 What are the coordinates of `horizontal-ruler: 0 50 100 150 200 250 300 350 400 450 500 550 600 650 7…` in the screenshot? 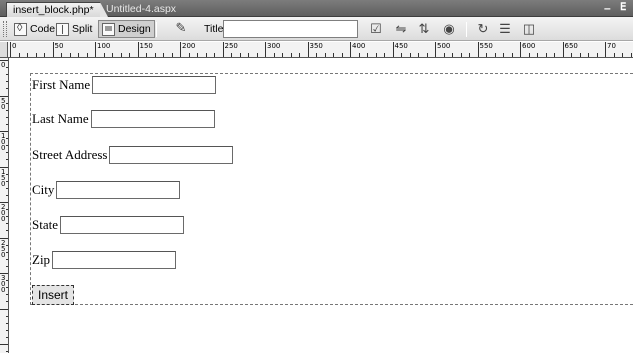 It's located at (320, 50).